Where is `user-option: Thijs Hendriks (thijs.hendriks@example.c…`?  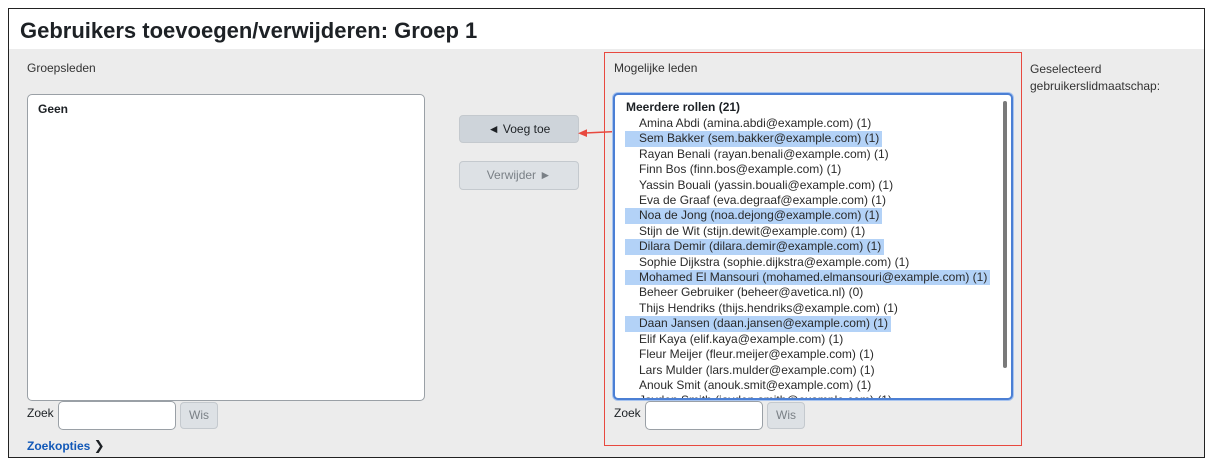 user-option: Thijs Hendriks (thijs.hendriks@example.c… is located at coordinates (813, 308).